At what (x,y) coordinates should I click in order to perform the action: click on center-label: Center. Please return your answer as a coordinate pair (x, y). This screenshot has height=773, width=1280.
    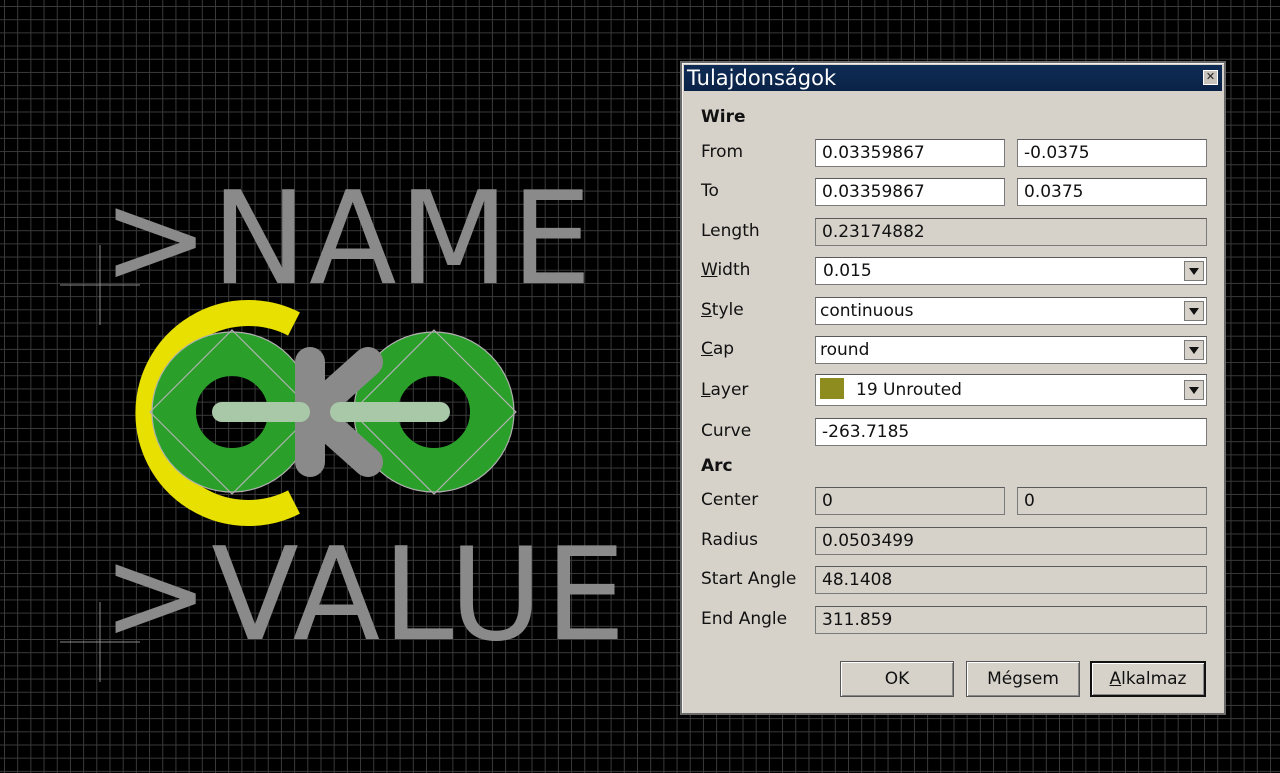
    Looking at the image, I should click on (730, 500).